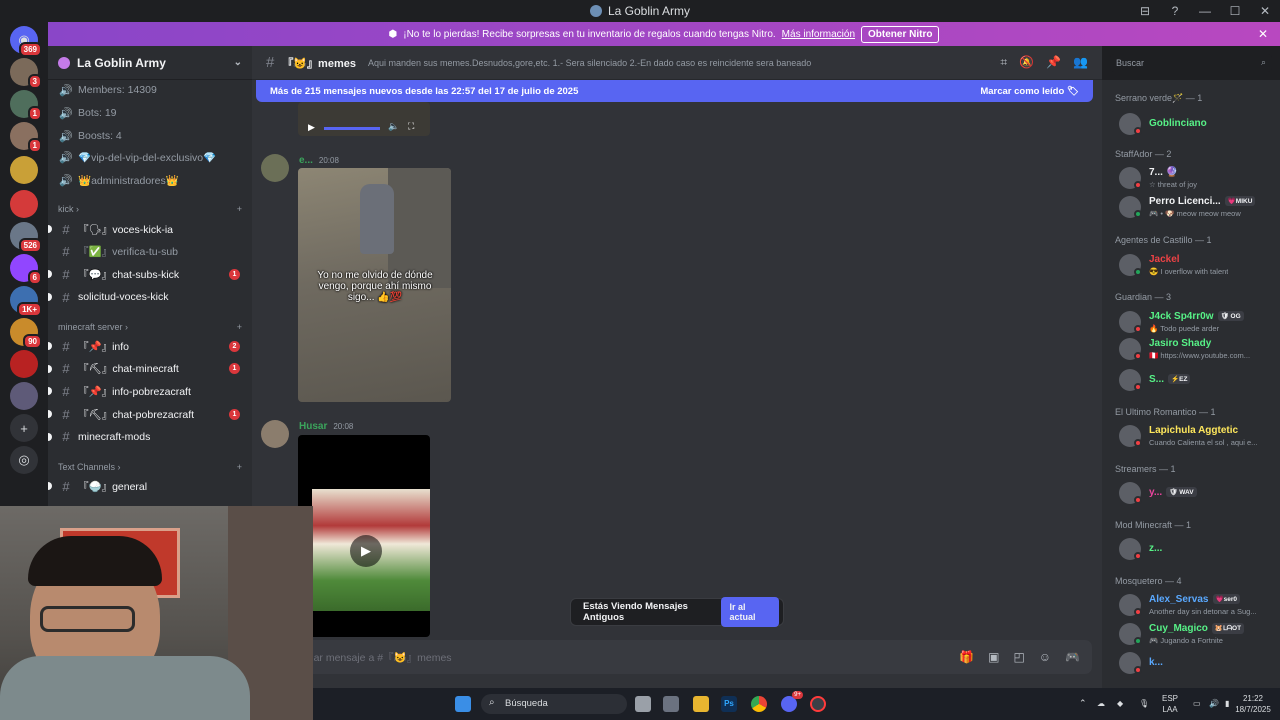 The height and width of the screenshot is (720, 1280). What do you see at coordinates (26, 301) in the screenshot?
I see `server-icon: 1K+` at bounding box center [26, 301].